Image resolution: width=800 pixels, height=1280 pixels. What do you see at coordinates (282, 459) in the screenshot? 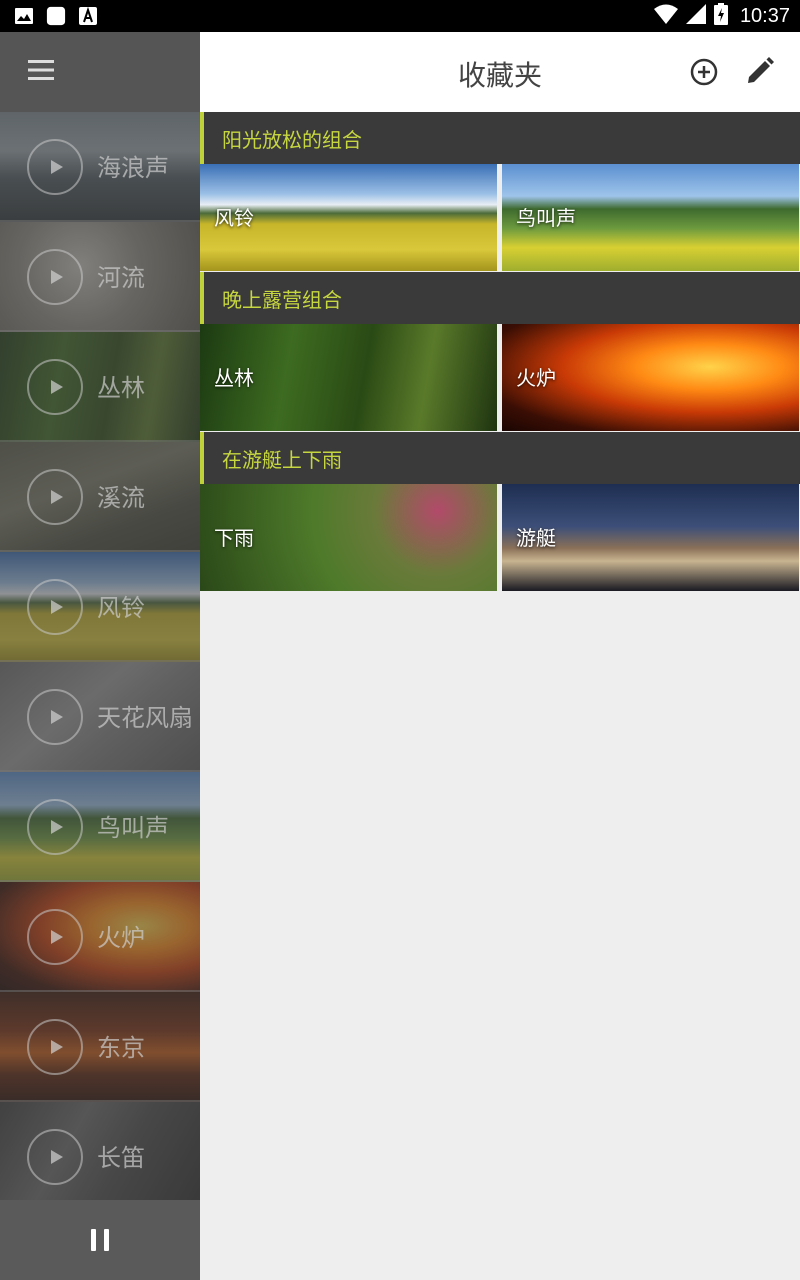
I see `group-title: 在游艇上下雨` at bounding box center [282, 459].